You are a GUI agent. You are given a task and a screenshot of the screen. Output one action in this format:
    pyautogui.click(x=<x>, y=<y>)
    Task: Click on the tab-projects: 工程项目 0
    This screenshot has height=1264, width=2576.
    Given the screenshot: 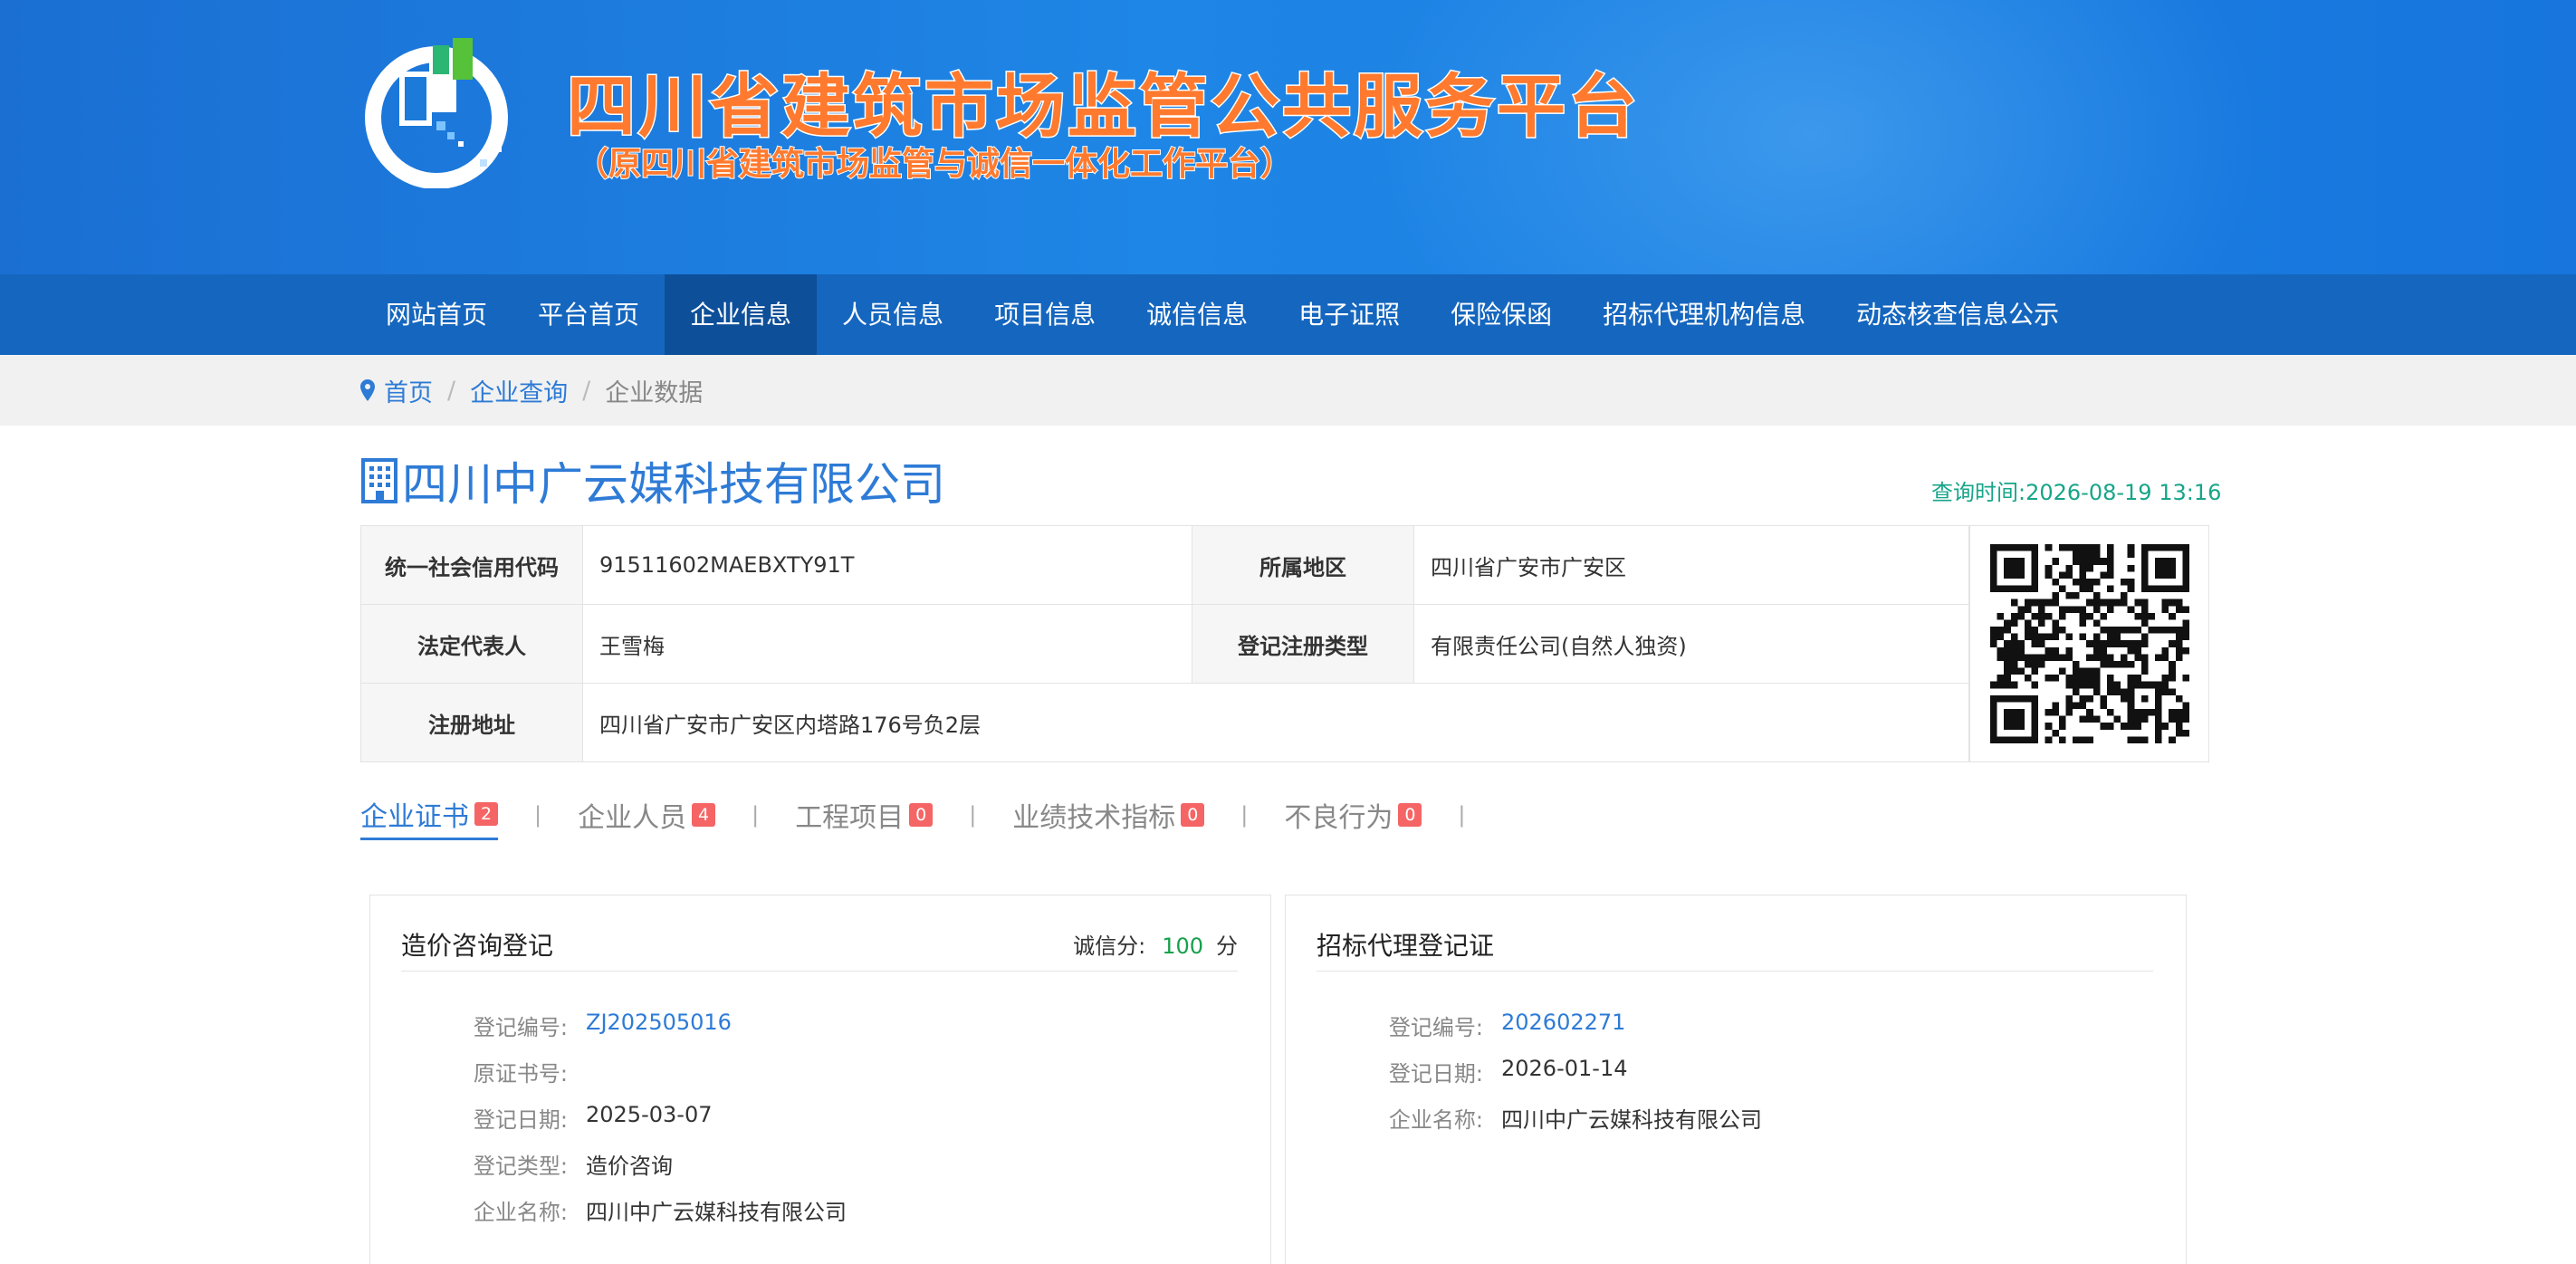 What is the action you would take?
    pyautogui.click(x=864, y=815)
    